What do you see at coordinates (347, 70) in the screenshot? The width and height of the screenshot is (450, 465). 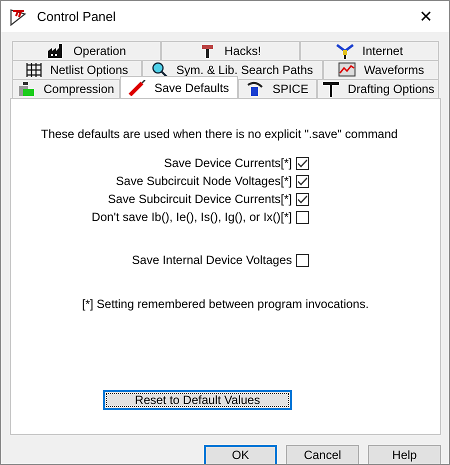 I see `waveform-icon` at bounding box center [347, 70].